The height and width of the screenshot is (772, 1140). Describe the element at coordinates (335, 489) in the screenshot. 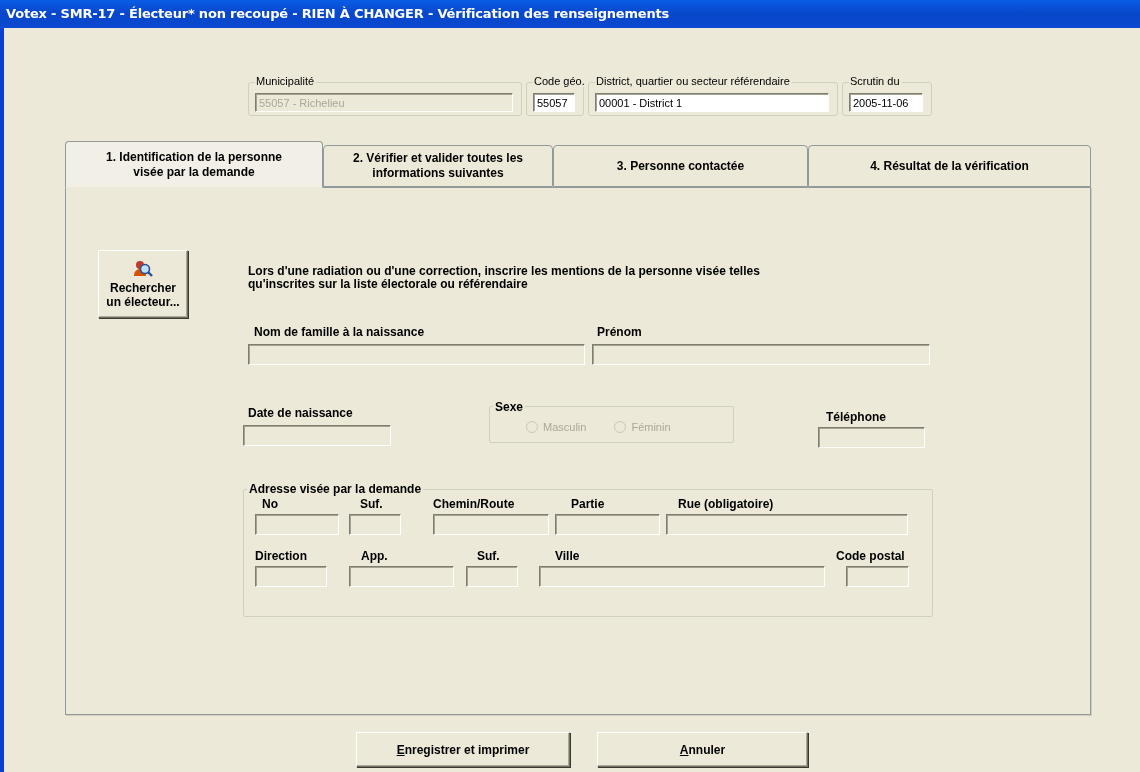

I see `group-label: Adresse visée par la demande` at that location.